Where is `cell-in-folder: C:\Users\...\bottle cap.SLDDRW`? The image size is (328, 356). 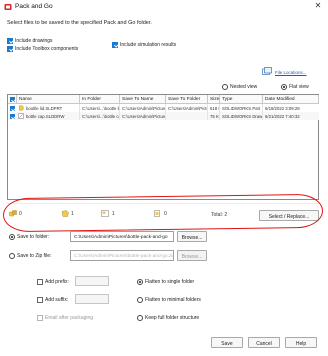
cell-in-folder: C:\Users\...\bottle cap.SLDDRW is located at coordinates (101, 116).